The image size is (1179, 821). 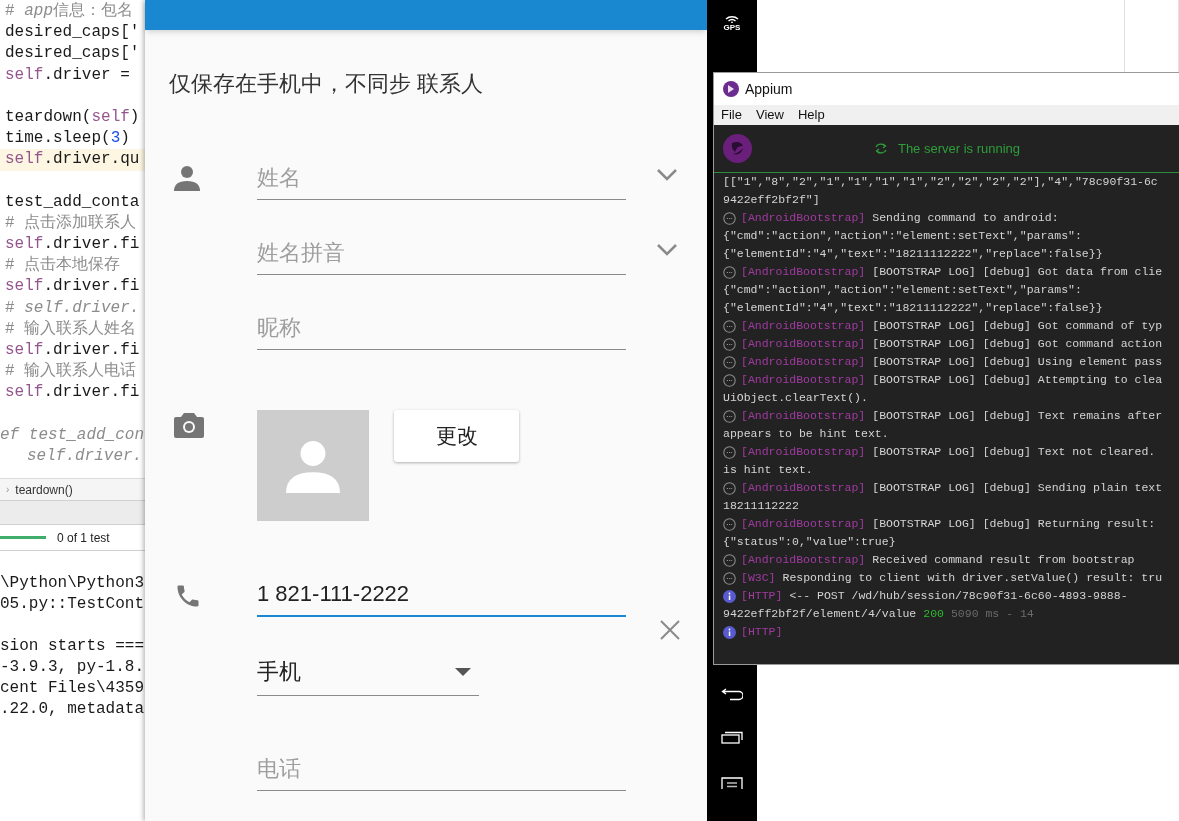 I want to click on code-line: time.sleep(3), so click(x=67, y=139).